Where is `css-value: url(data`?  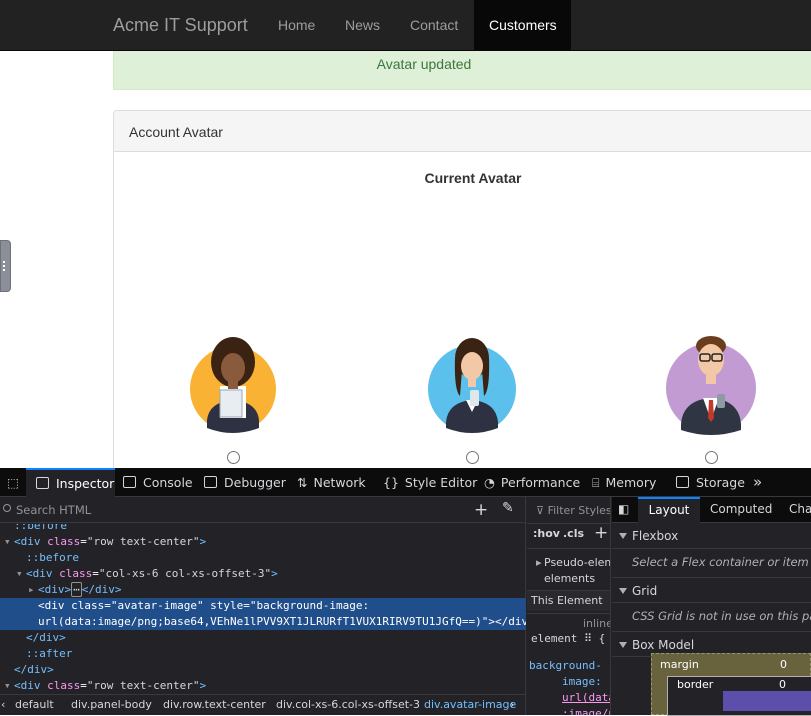
css-value: url(data is located at coordinates (586, 697).